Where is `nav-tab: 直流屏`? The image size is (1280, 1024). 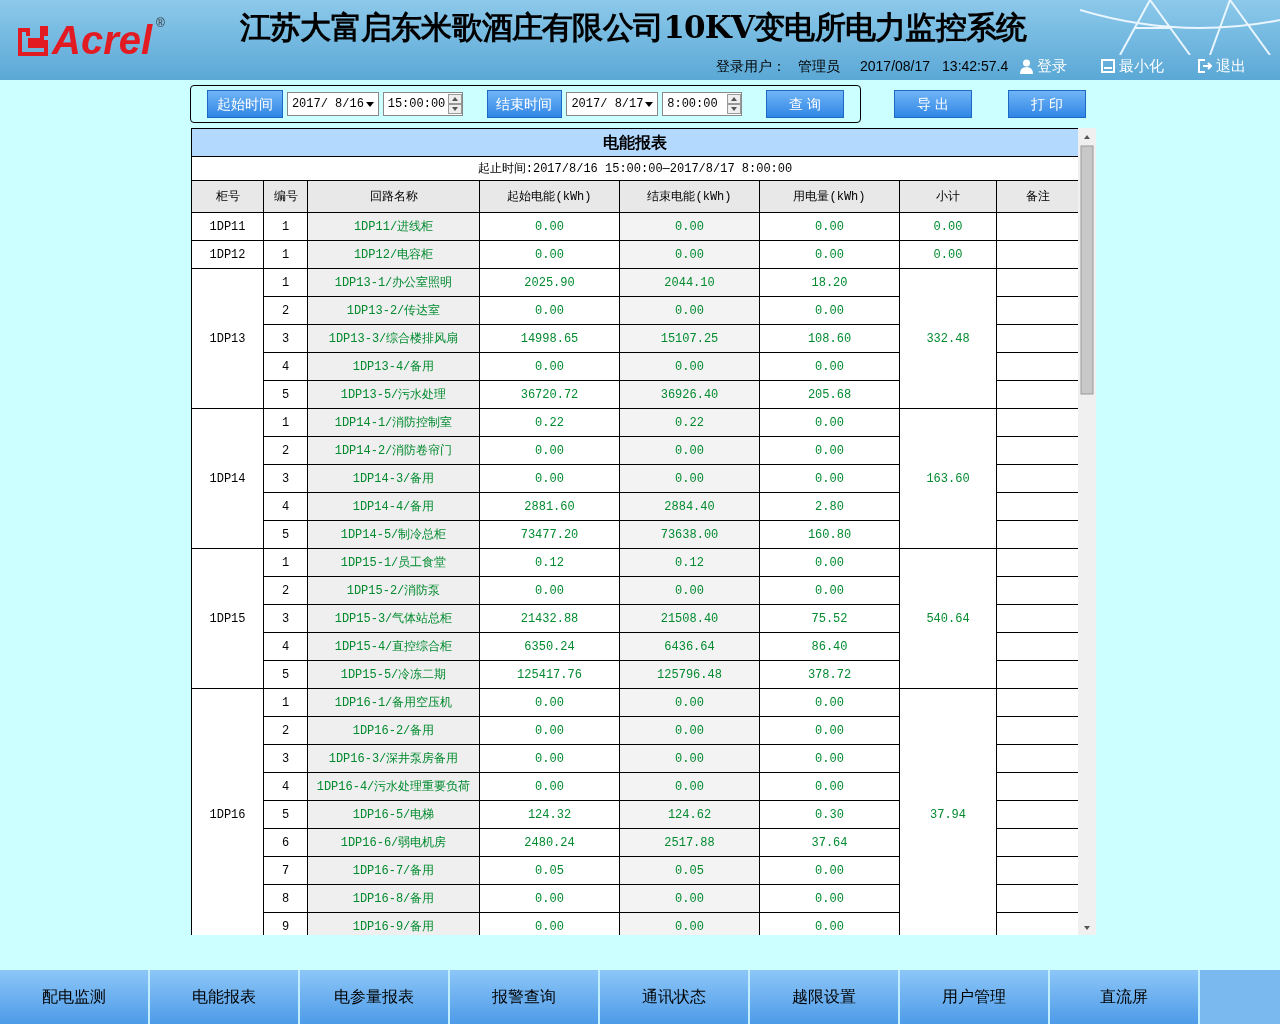
nav-tab: 直流屏 is located at coordinates (1125, 997).